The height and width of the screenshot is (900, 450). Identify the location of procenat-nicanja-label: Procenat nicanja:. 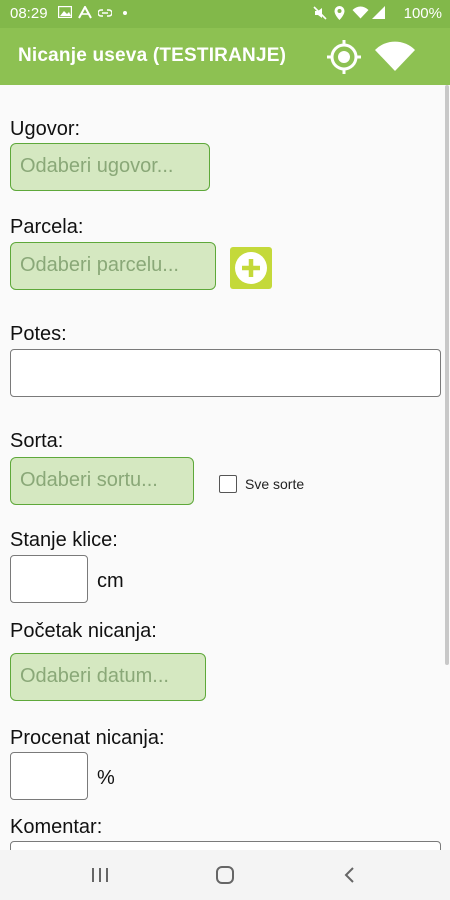
(87, 738).